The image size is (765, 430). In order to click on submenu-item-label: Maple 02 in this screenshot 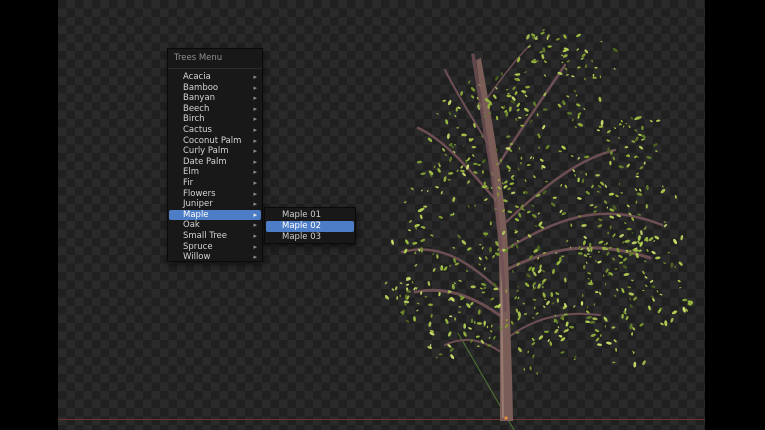, I will do `click(302, 226)`.